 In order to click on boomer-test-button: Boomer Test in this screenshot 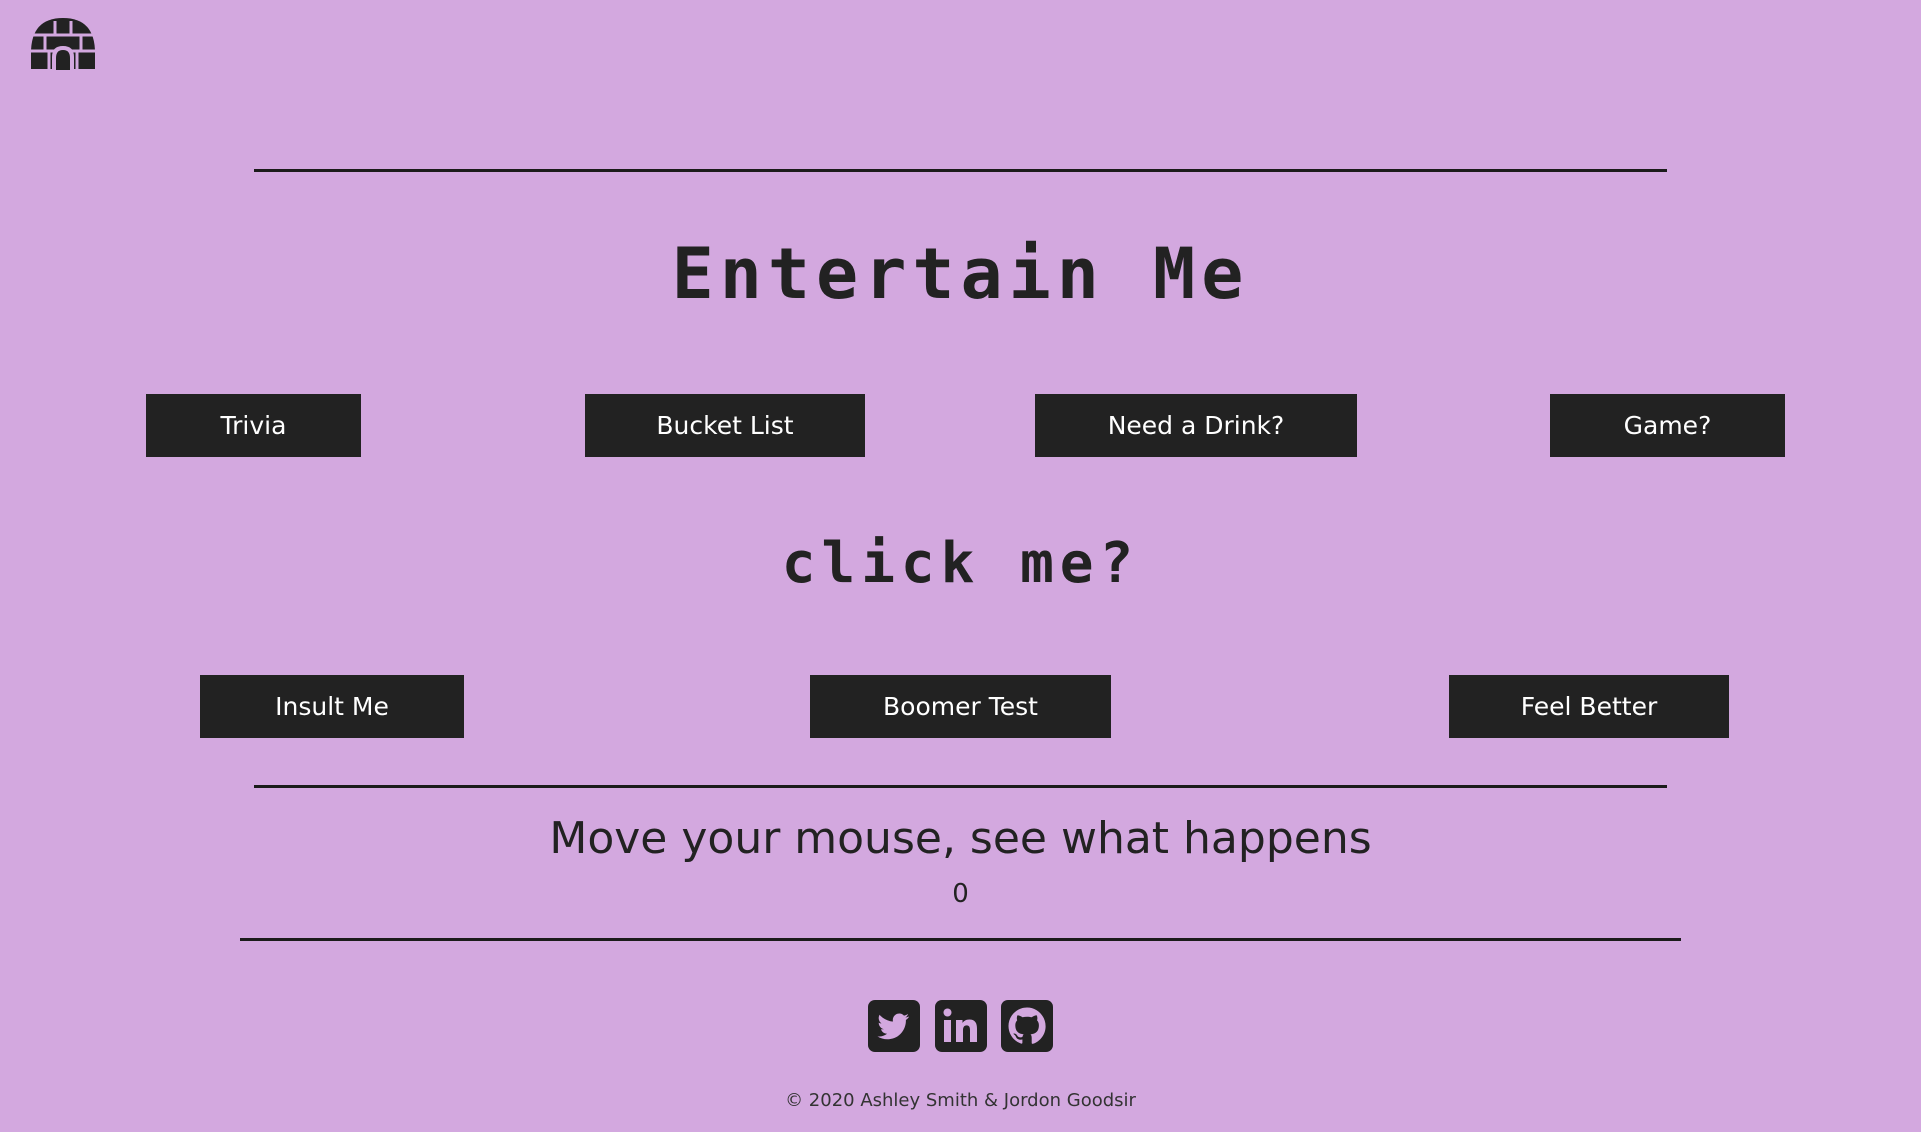, I will do `click(960, 706)`.